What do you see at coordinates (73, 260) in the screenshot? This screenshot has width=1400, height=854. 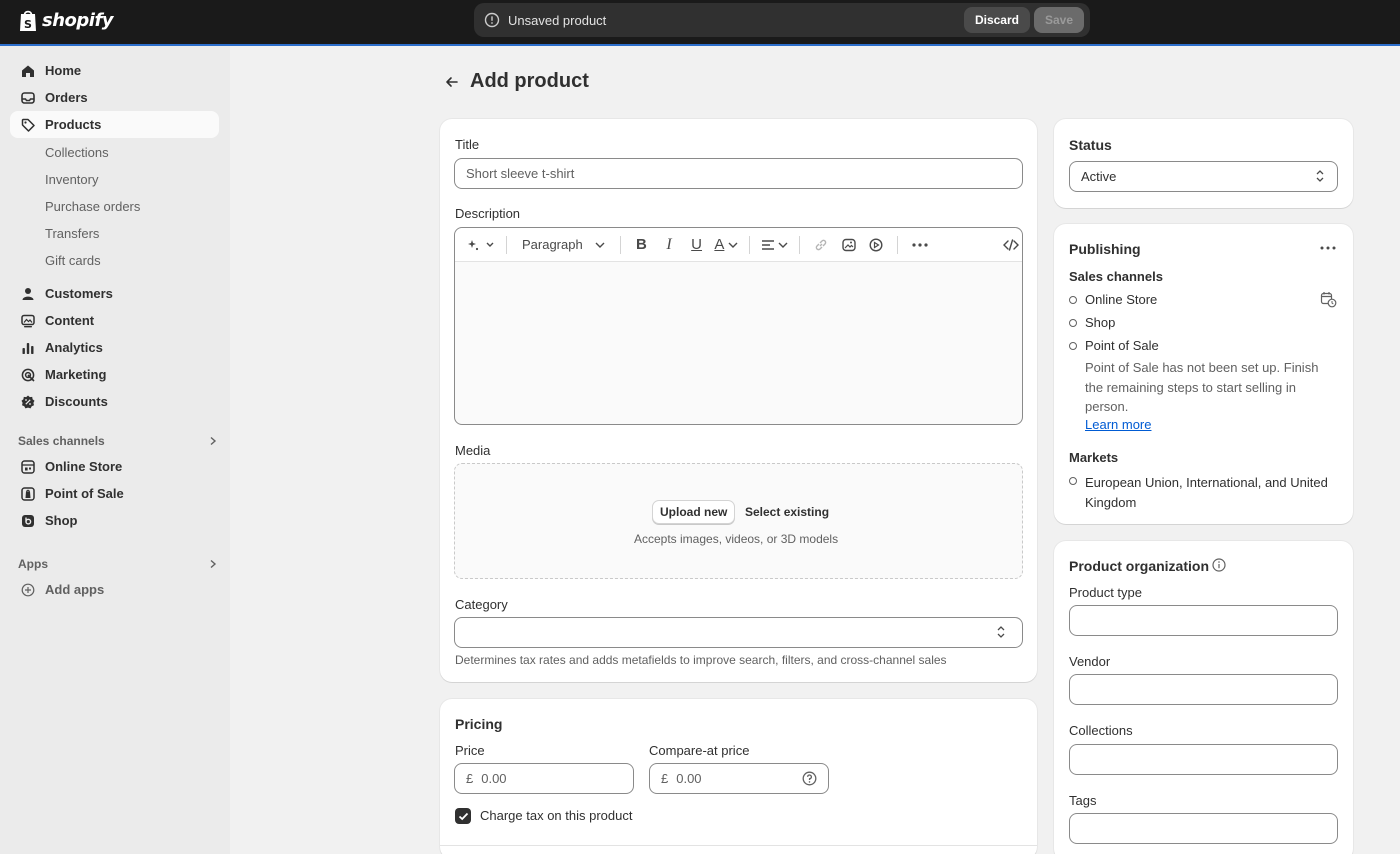 I see `sidebar-subitem-gift-cards: Gift cards` at bounding box center [73, 260].